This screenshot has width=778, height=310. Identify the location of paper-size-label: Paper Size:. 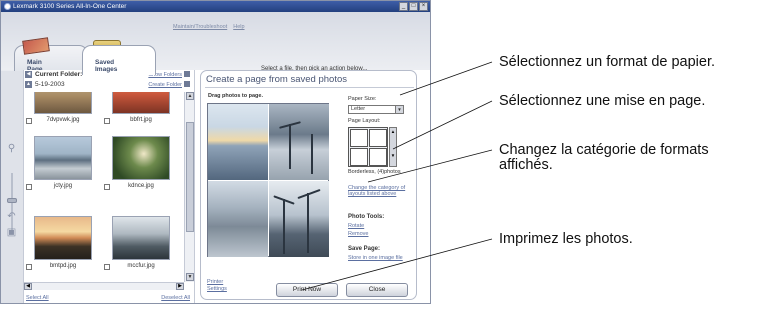
(362, 99).